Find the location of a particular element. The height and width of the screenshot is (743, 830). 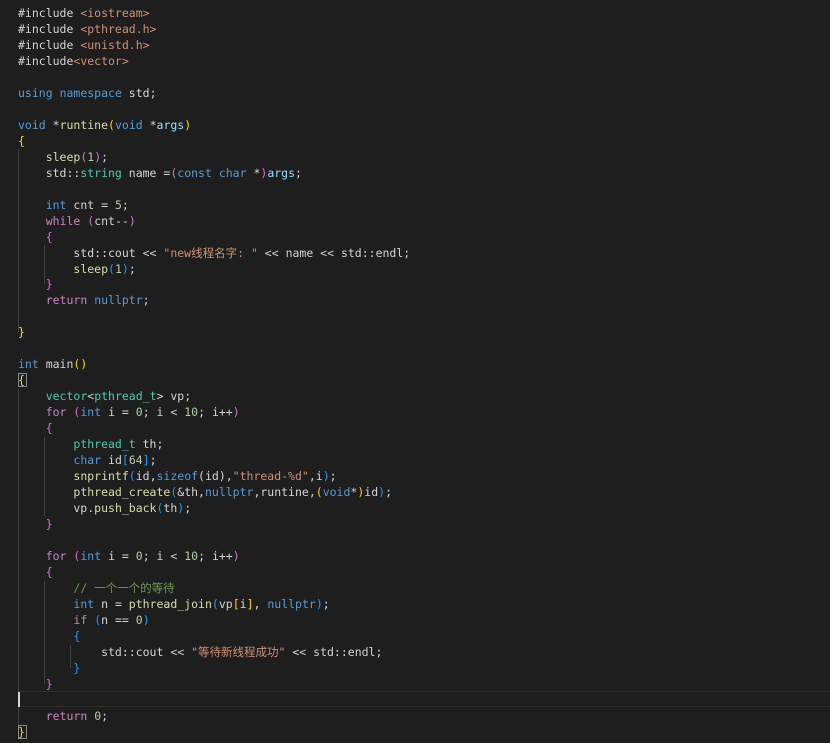

code-line: vector<pthread_t> vp; is located at coordinates (104, 396).